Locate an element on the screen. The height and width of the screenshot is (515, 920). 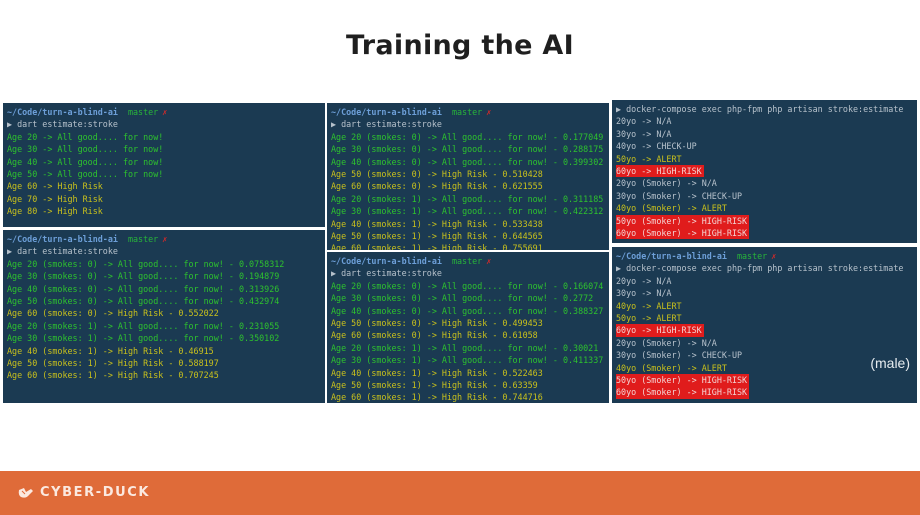
brand-logo: CYBER-DUCK is located at coordinates (84, 492).